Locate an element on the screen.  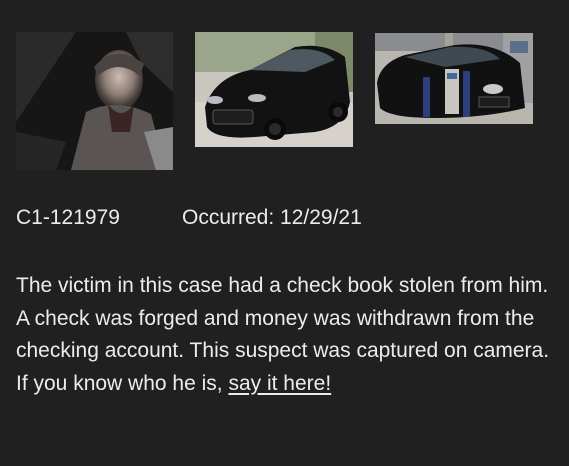
vehicle-photo-front-image is located at coordinates (274, 89).